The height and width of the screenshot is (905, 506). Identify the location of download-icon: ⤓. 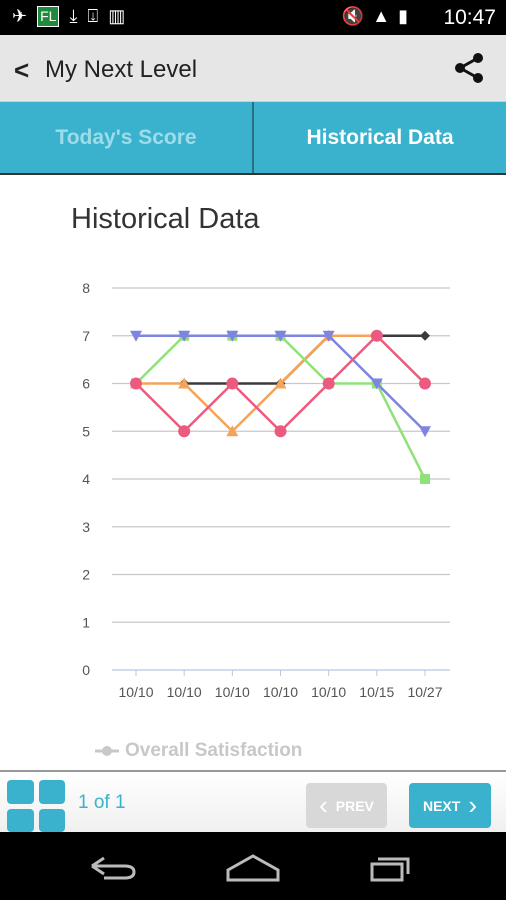
(73, 16).